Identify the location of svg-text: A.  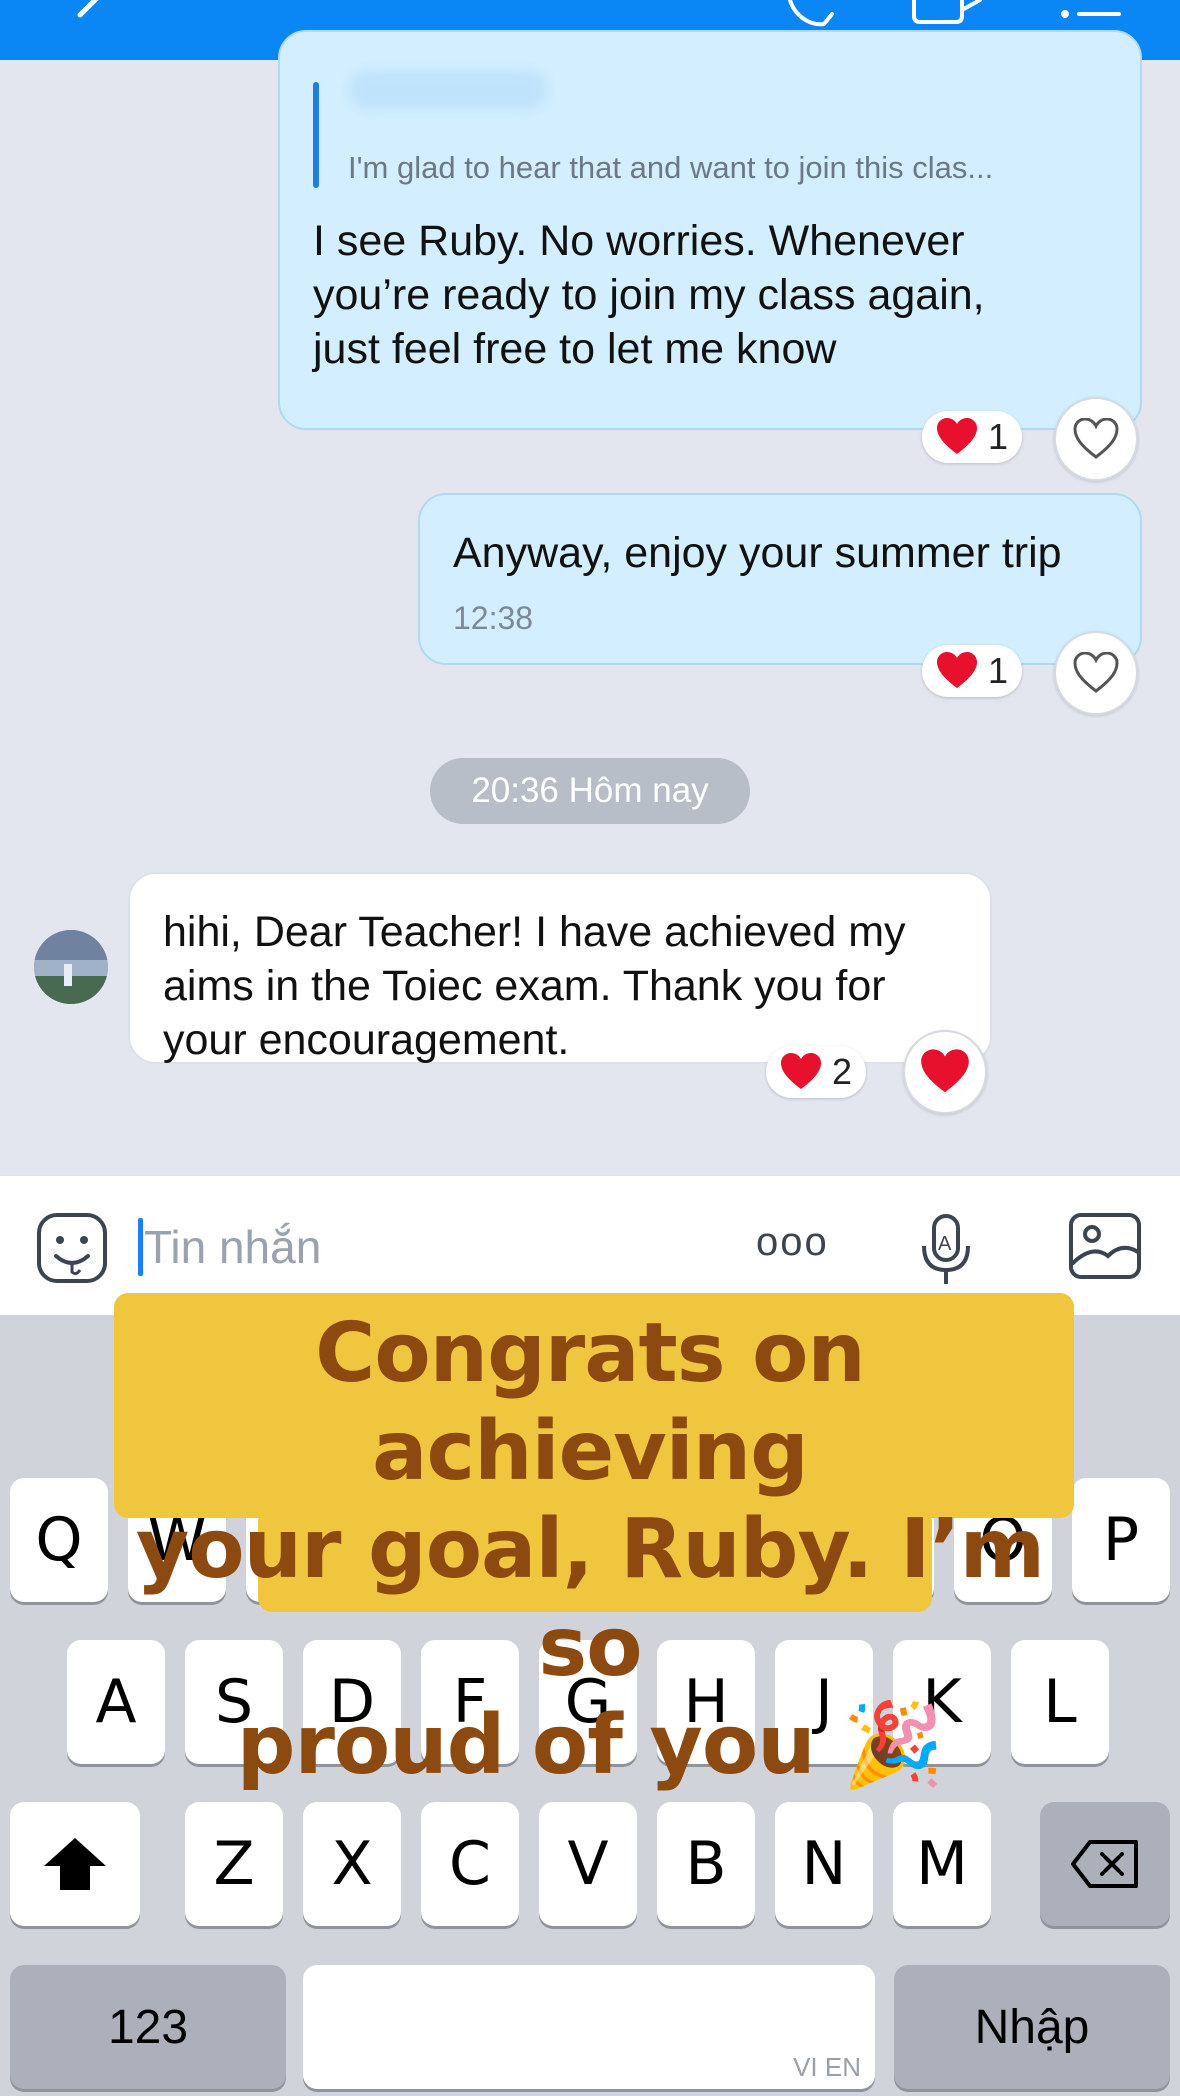
(945, 1244).